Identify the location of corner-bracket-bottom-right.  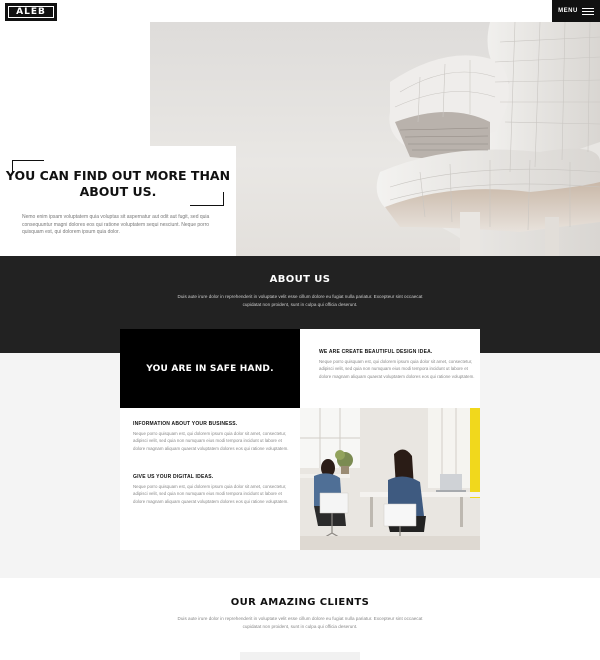
(207, 199).